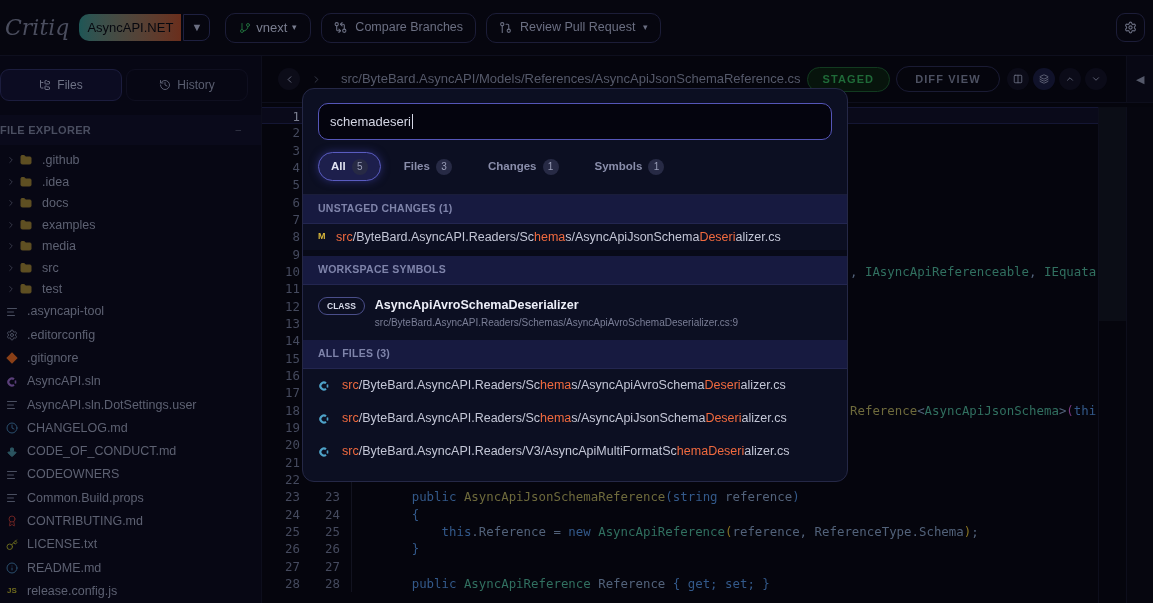 This screenshot has height=603, width=1153. Describe the element at coordinates (130, 475) in the screenshot. I see `file-item: CODEOWNERS` at that location.